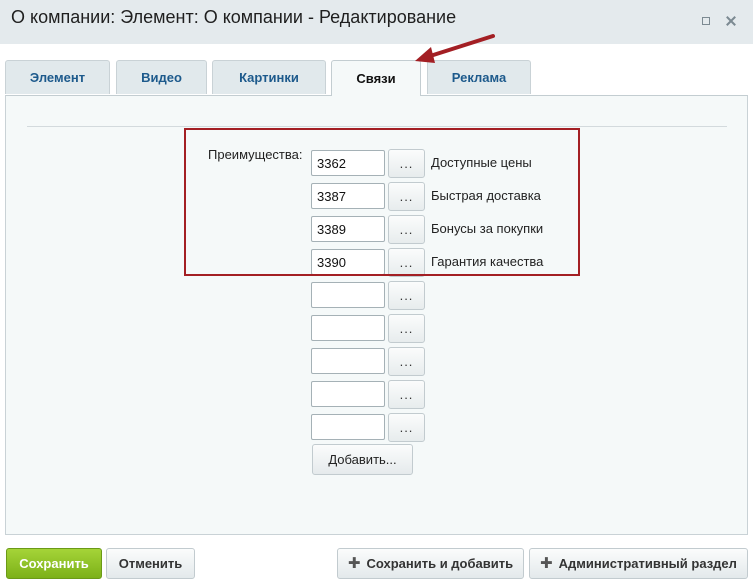 This screenshot has width=753, height=584. What do you see at coordinates (647, 563) in the screenshot?
I see `admin-section-label: Административный раздел` at bounding box center [647, 563].